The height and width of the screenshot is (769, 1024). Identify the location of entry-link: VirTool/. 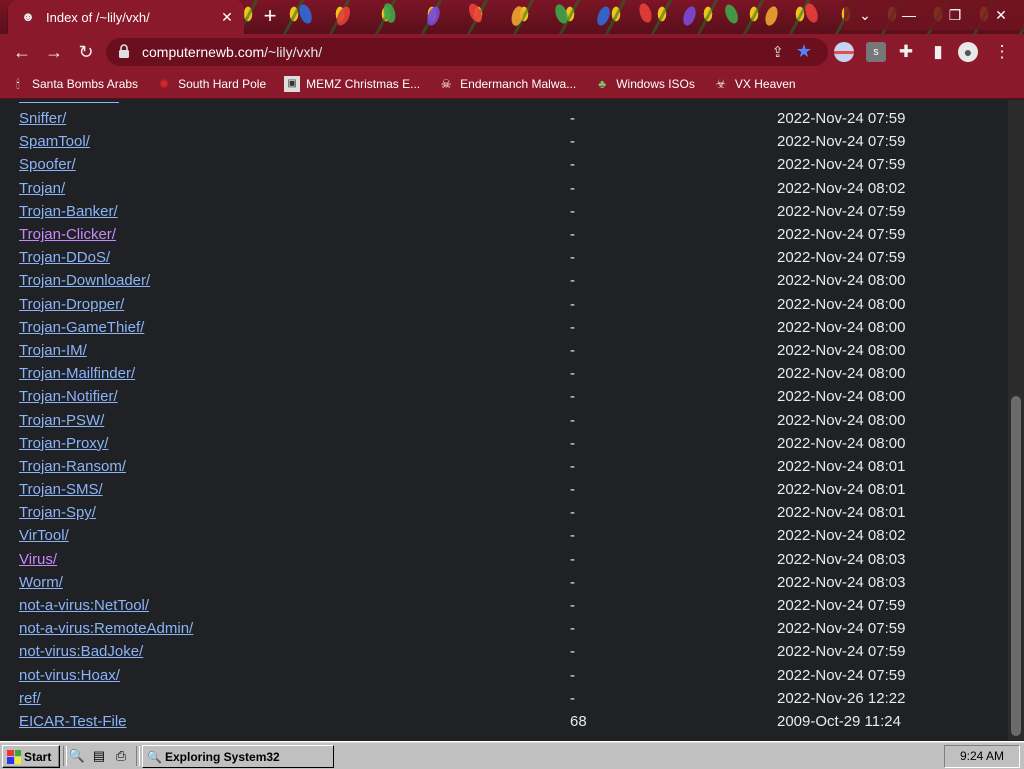
(44, 535).